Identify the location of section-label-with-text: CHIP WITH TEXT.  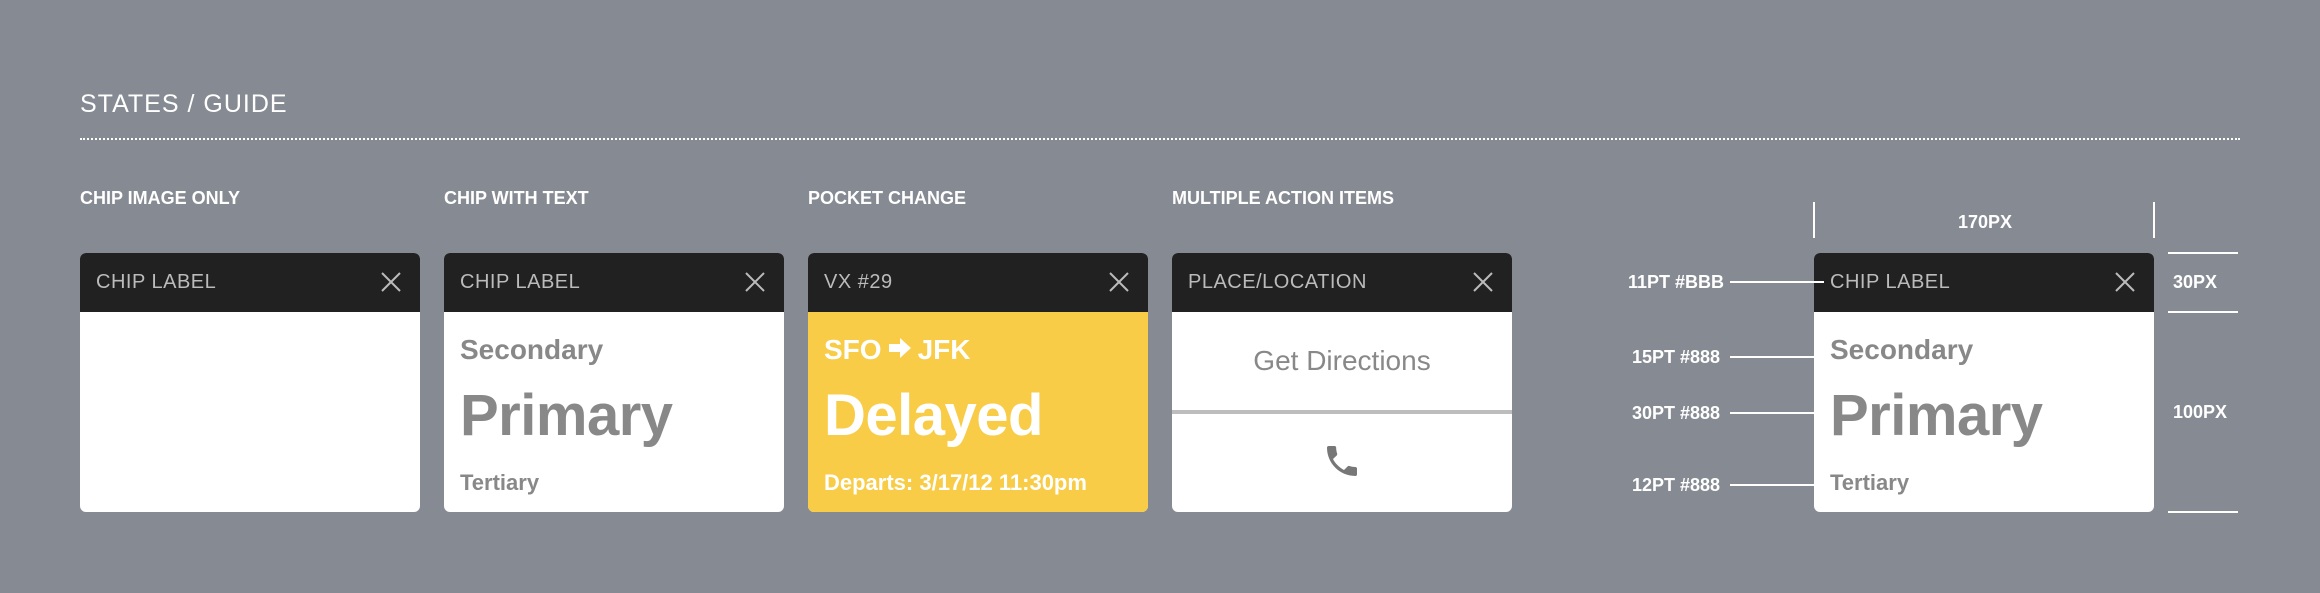
(516, 198).